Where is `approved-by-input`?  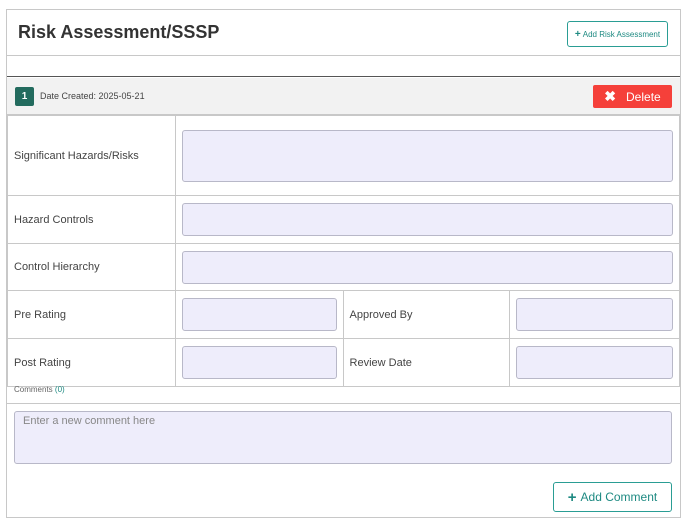
approved-by-input is located at coordinates (594, 314).